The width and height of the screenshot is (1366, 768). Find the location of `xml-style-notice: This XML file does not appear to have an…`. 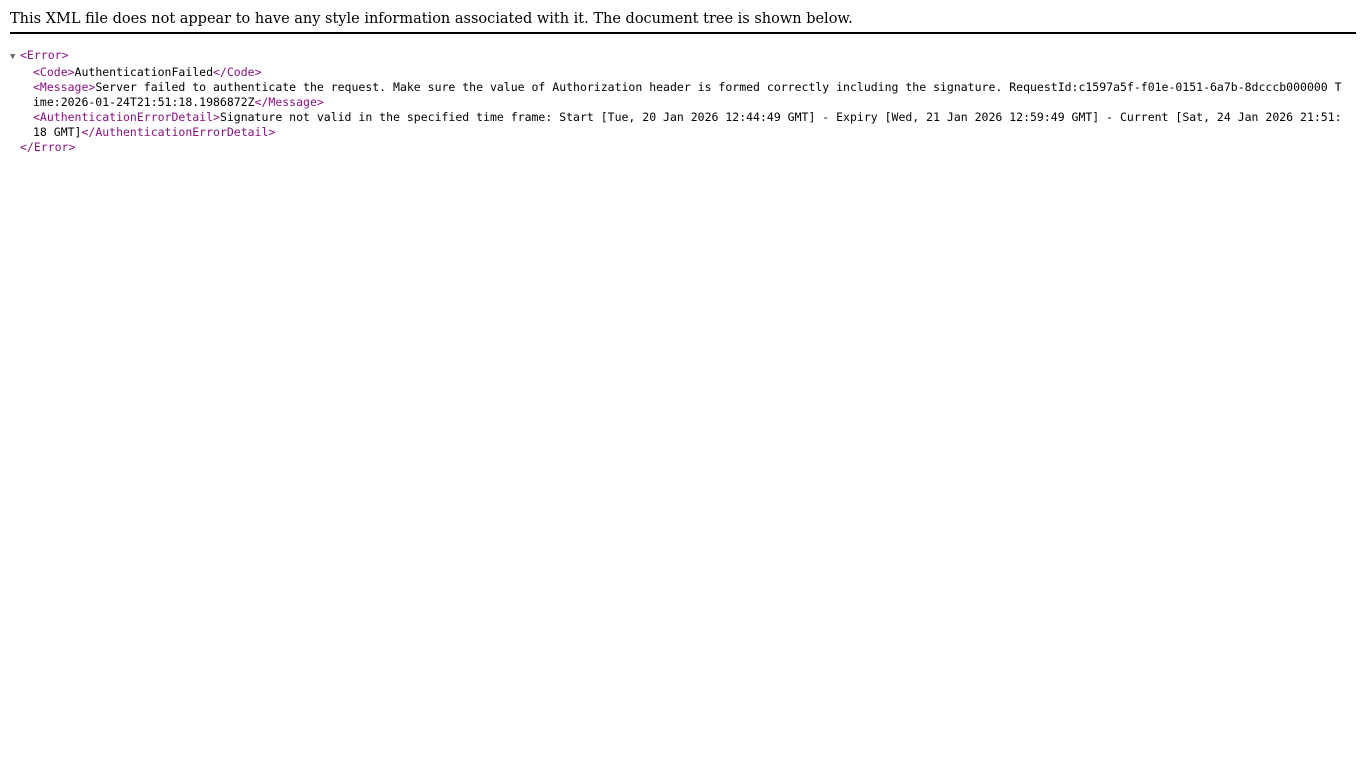

xml-style-notice: This XML file does not appear to have an… is located at coordinates (683, 21).